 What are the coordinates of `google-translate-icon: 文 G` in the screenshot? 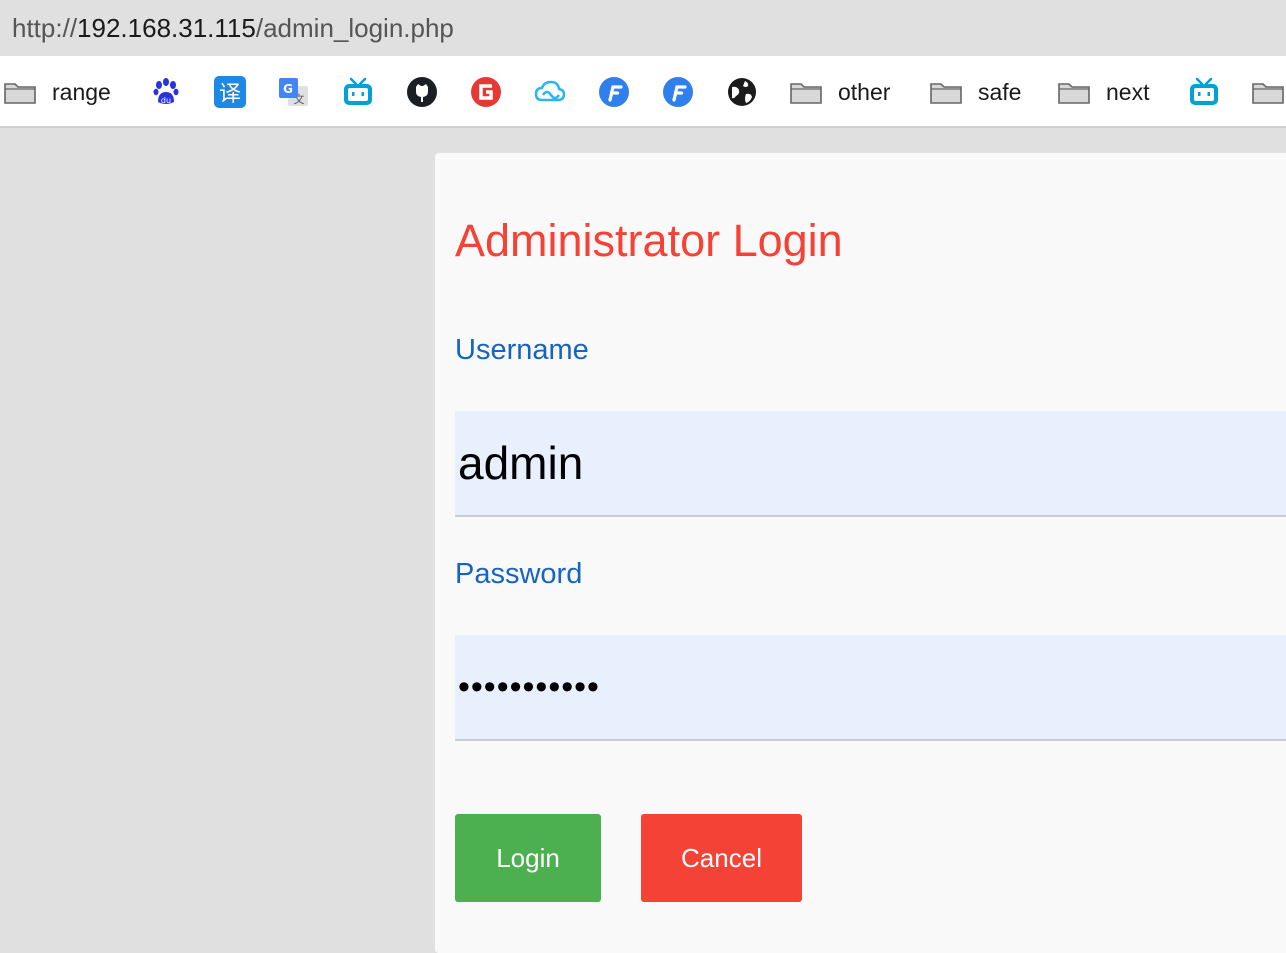 It's located at (293, 92).